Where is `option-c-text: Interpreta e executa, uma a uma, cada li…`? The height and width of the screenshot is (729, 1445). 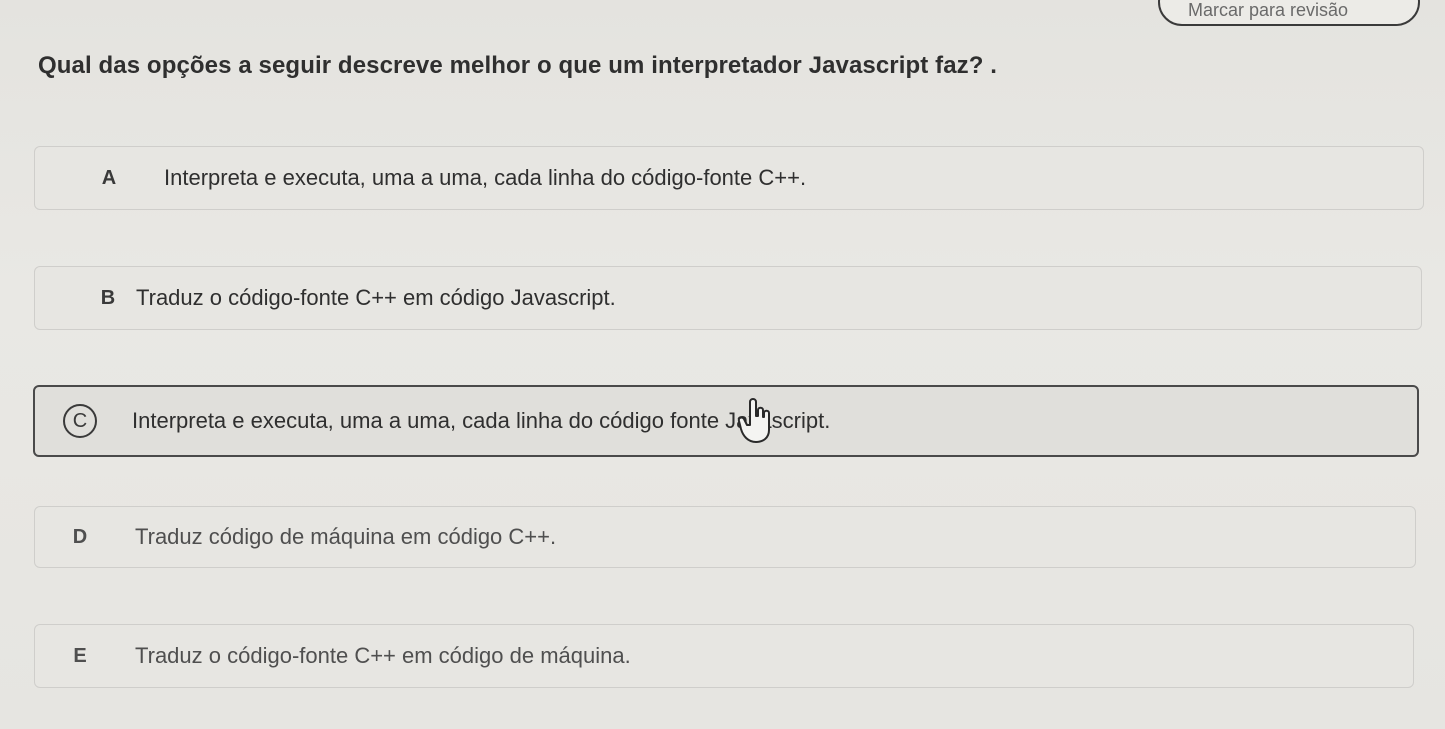
option-c-text: Interpreta e executa, uma a uma, cada li… is located at coordinates (481, 420).